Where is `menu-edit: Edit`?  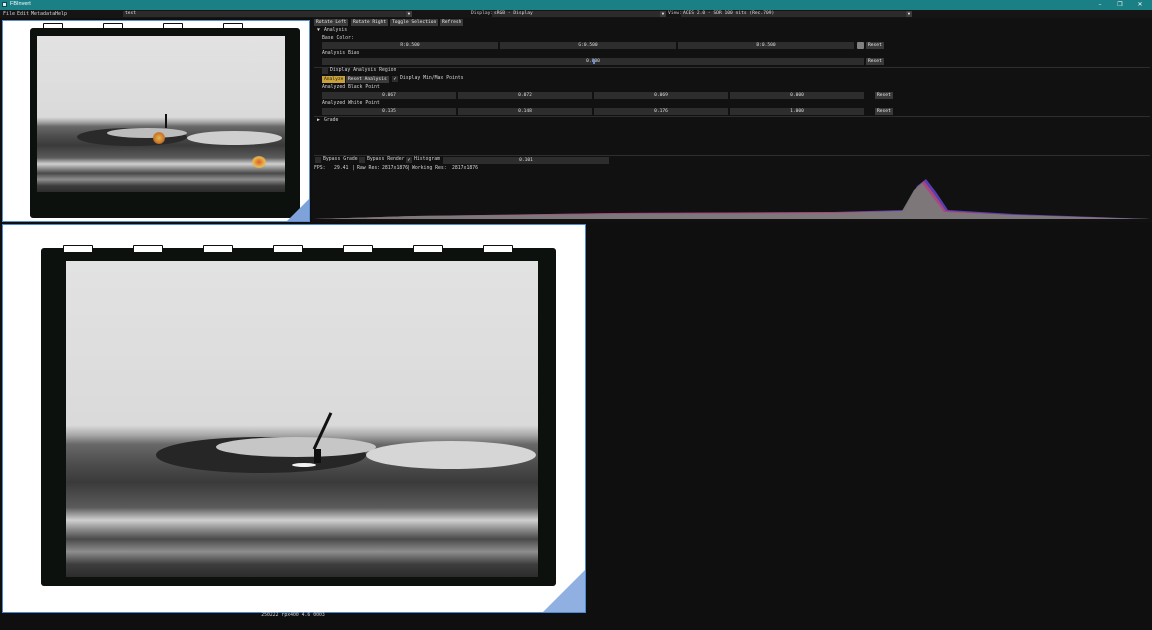 menu-edit: Edit is located at coordinates (23, 14).